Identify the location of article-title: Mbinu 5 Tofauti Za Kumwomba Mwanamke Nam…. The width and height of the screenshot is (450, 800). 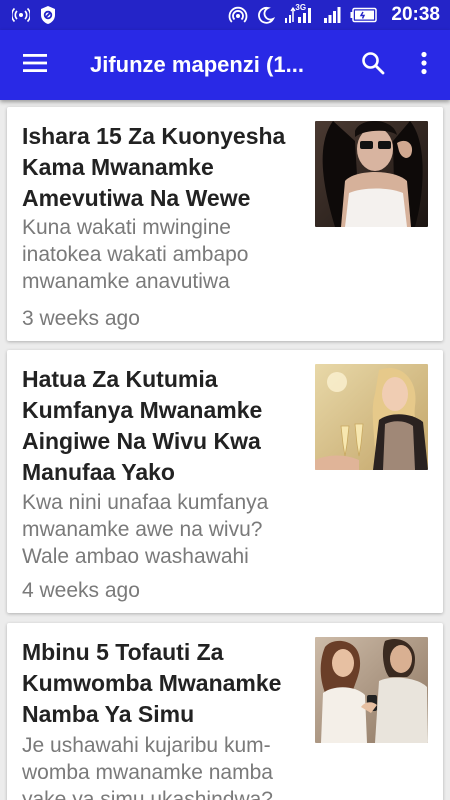
(164, 683).